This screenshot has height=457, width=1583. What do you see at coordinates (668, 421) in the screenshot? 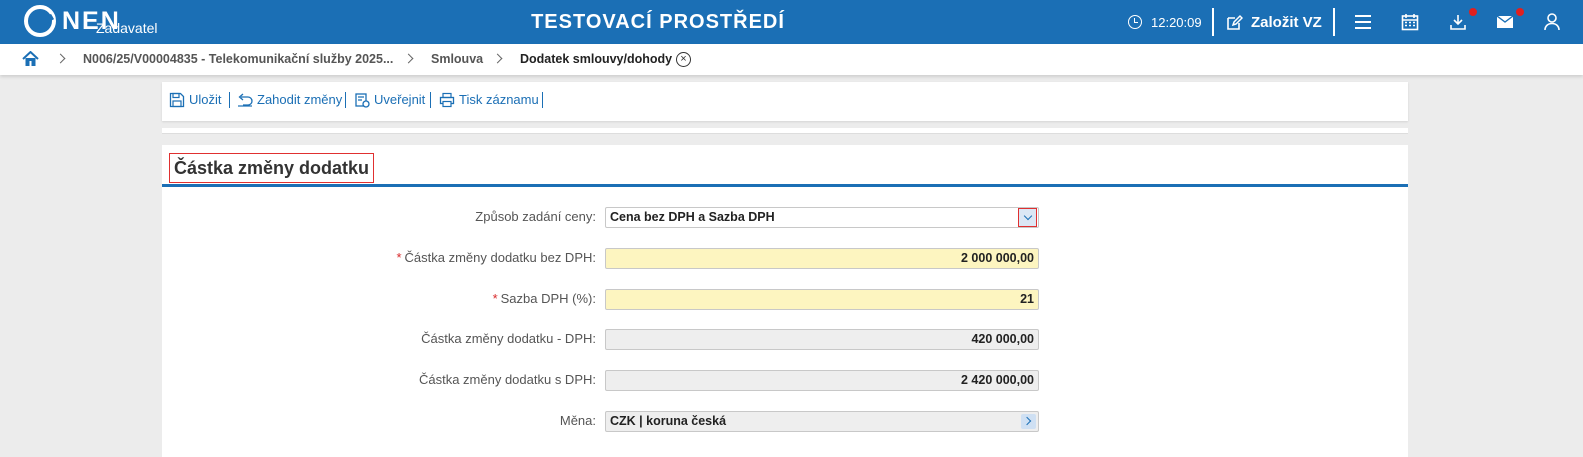
I see `currency-value: CZK | koruna česká` at bounding box center [668, 421].